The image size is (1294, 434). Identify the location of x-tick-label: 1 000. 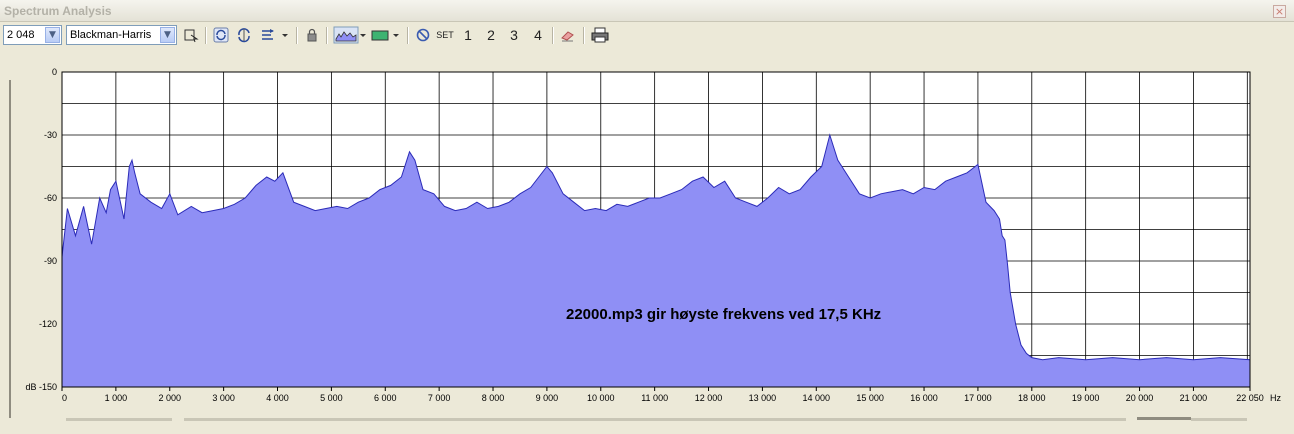
(116, 398).